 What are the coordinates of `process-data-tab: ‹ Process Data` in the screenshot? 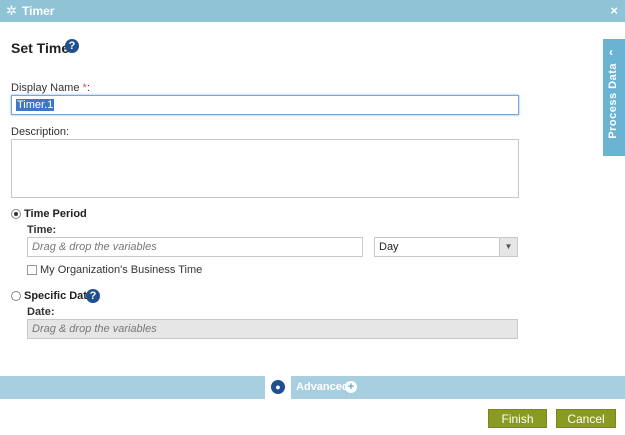 It's located at (614, 97).